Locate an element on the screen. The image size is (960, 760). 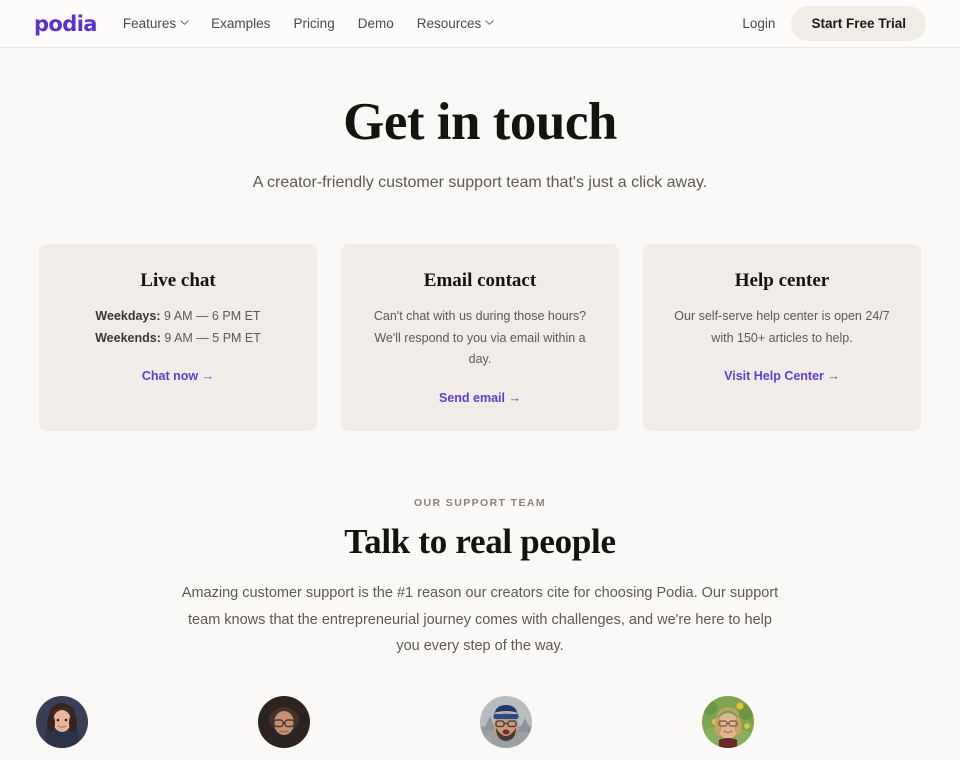
nav-label: Resources is located at coordinates (449, 23).